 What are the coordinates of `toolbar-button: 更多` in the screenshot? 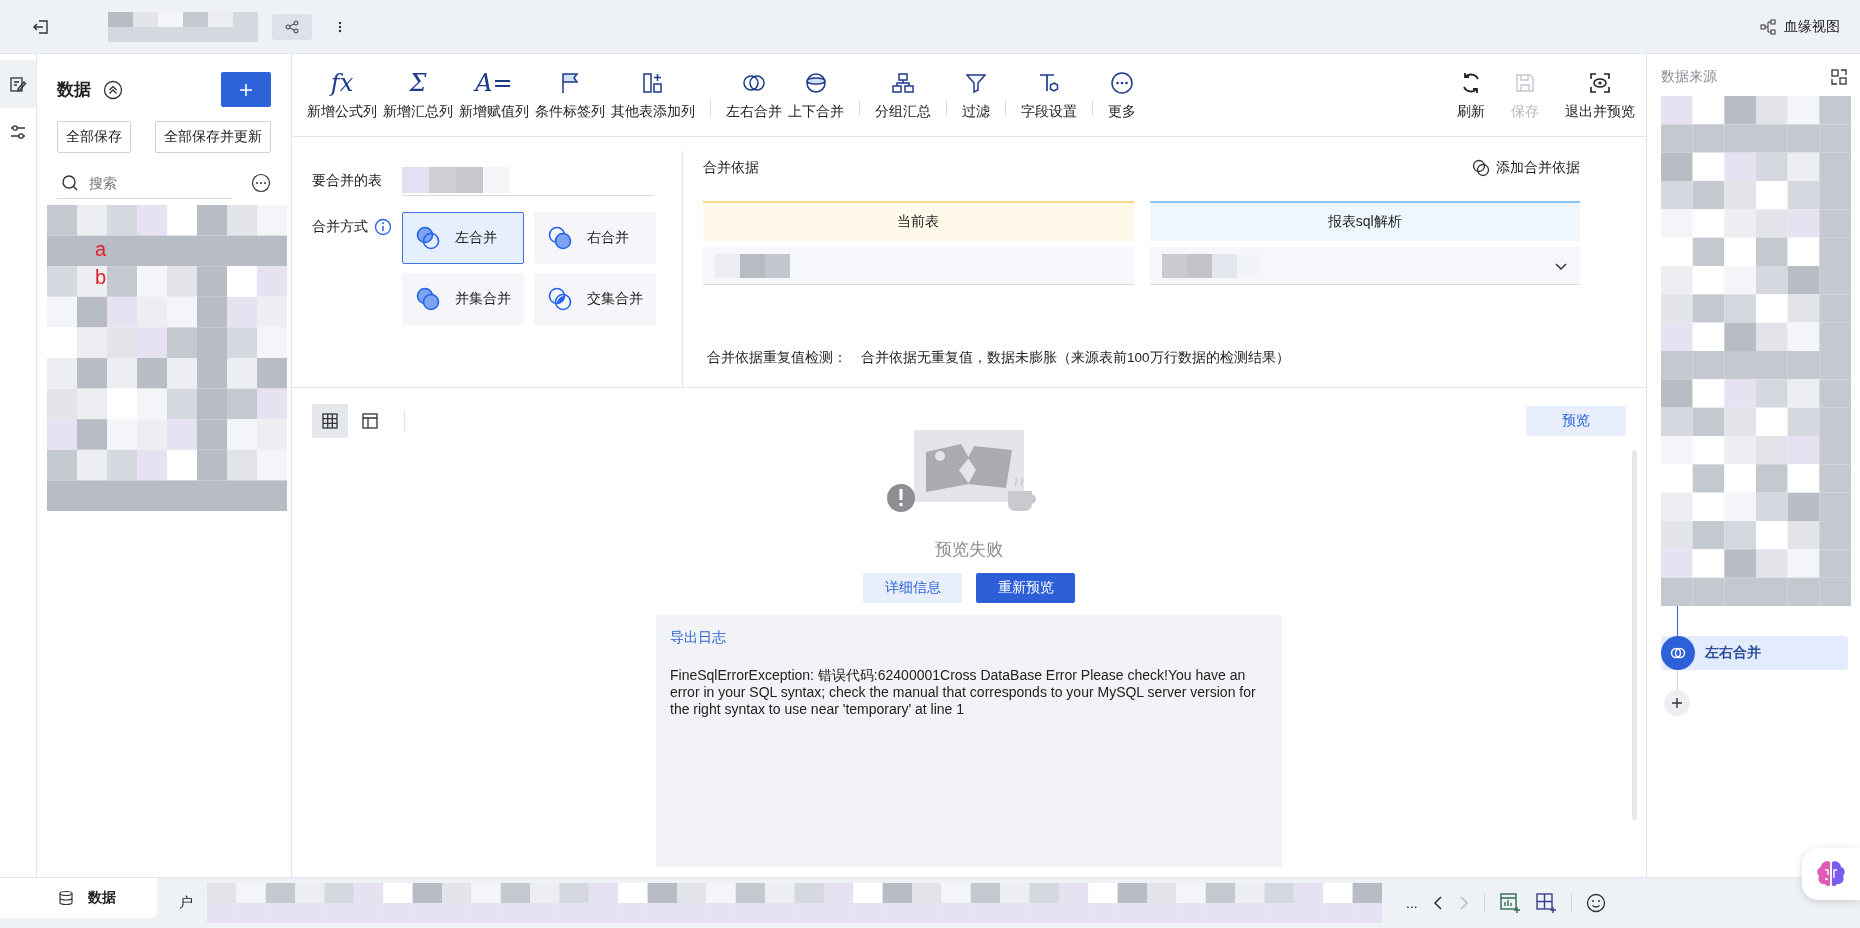 It's located at (1122, 95).